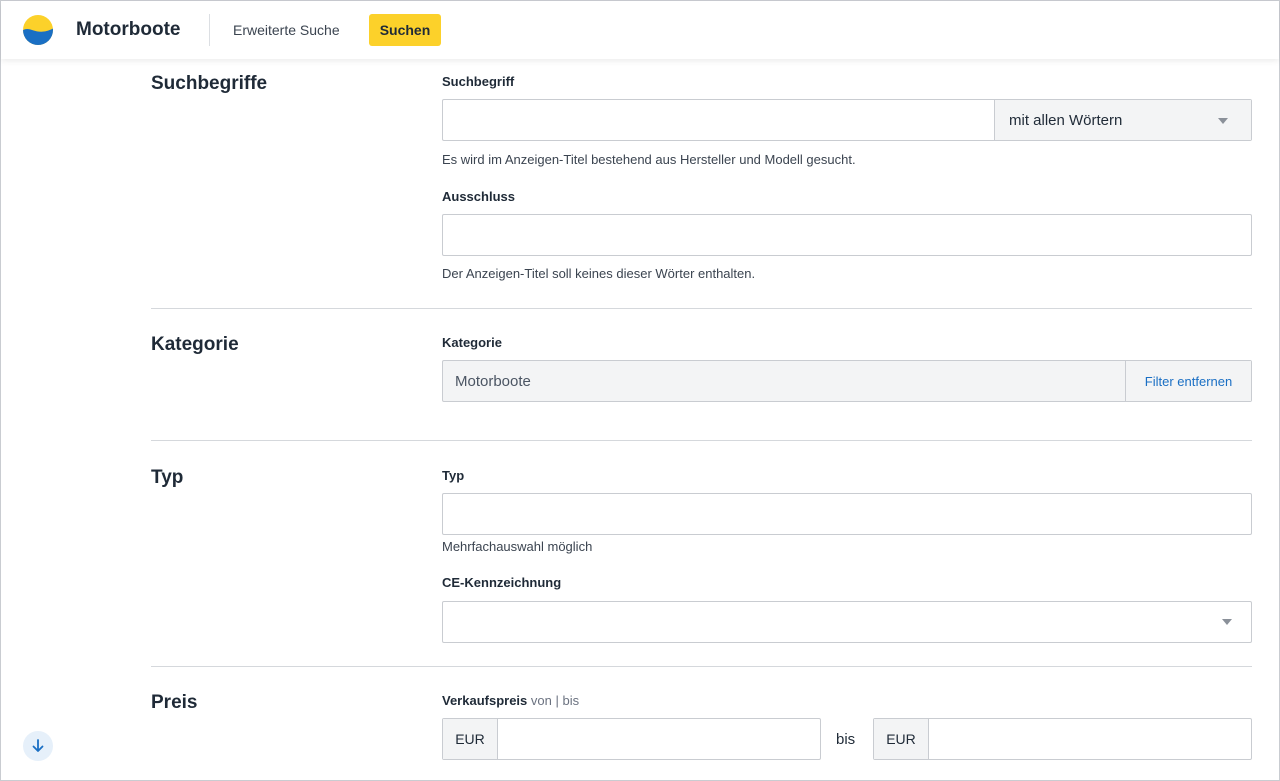  What do you see at coordinates (195, 344) in the screenshot?
I see `section-title-kategorie: Kategorie` at bounding box center [195, 344].